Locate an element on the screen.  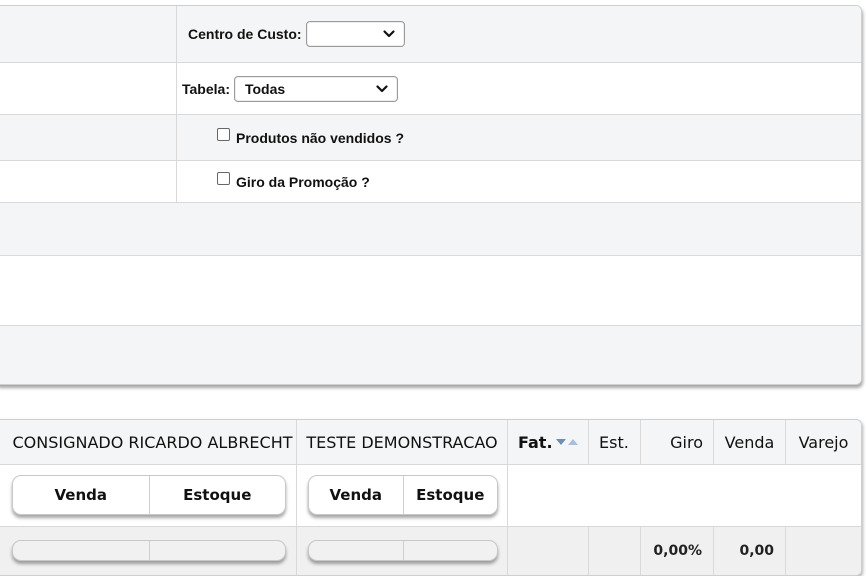
filter-row-centro-custo: Centro de Custo: is located at coordinates (430, 34).